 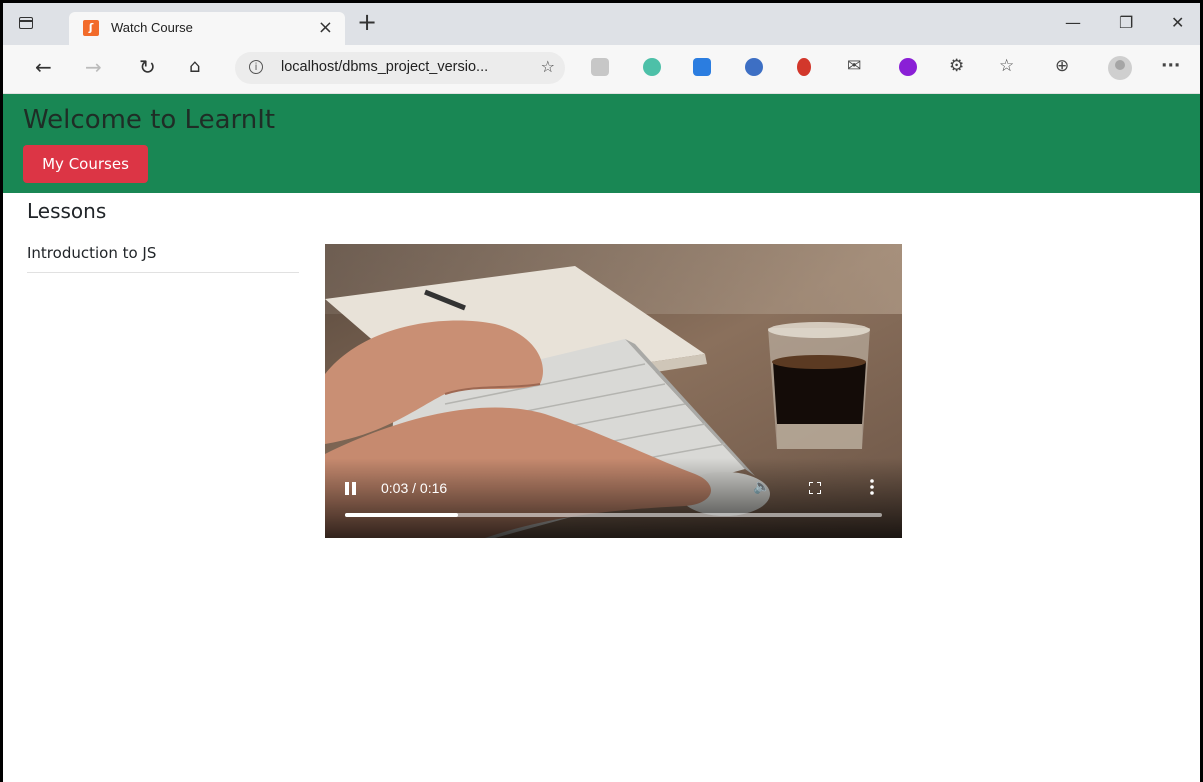 I want to click on new-tab-button: +, so click(x=367, y=22).